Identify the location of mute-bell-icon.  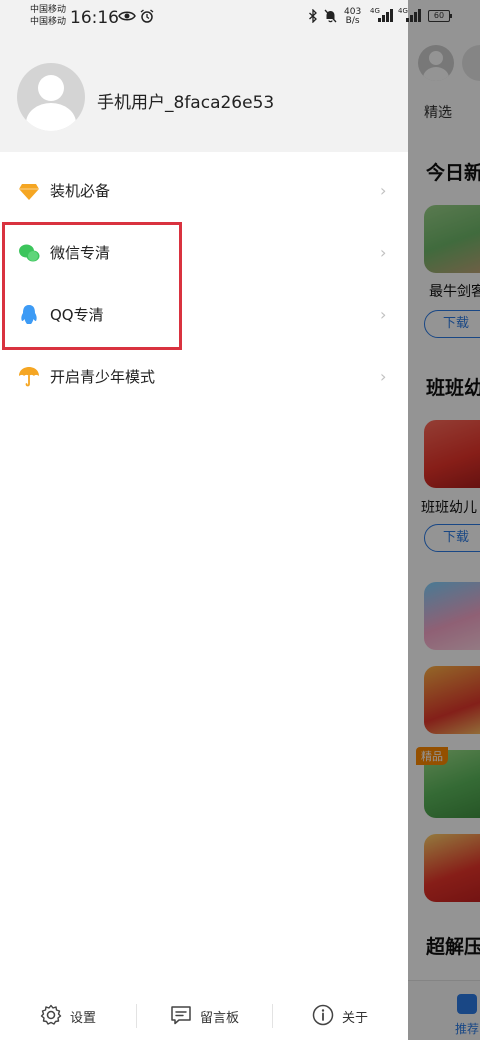
(330, 16).